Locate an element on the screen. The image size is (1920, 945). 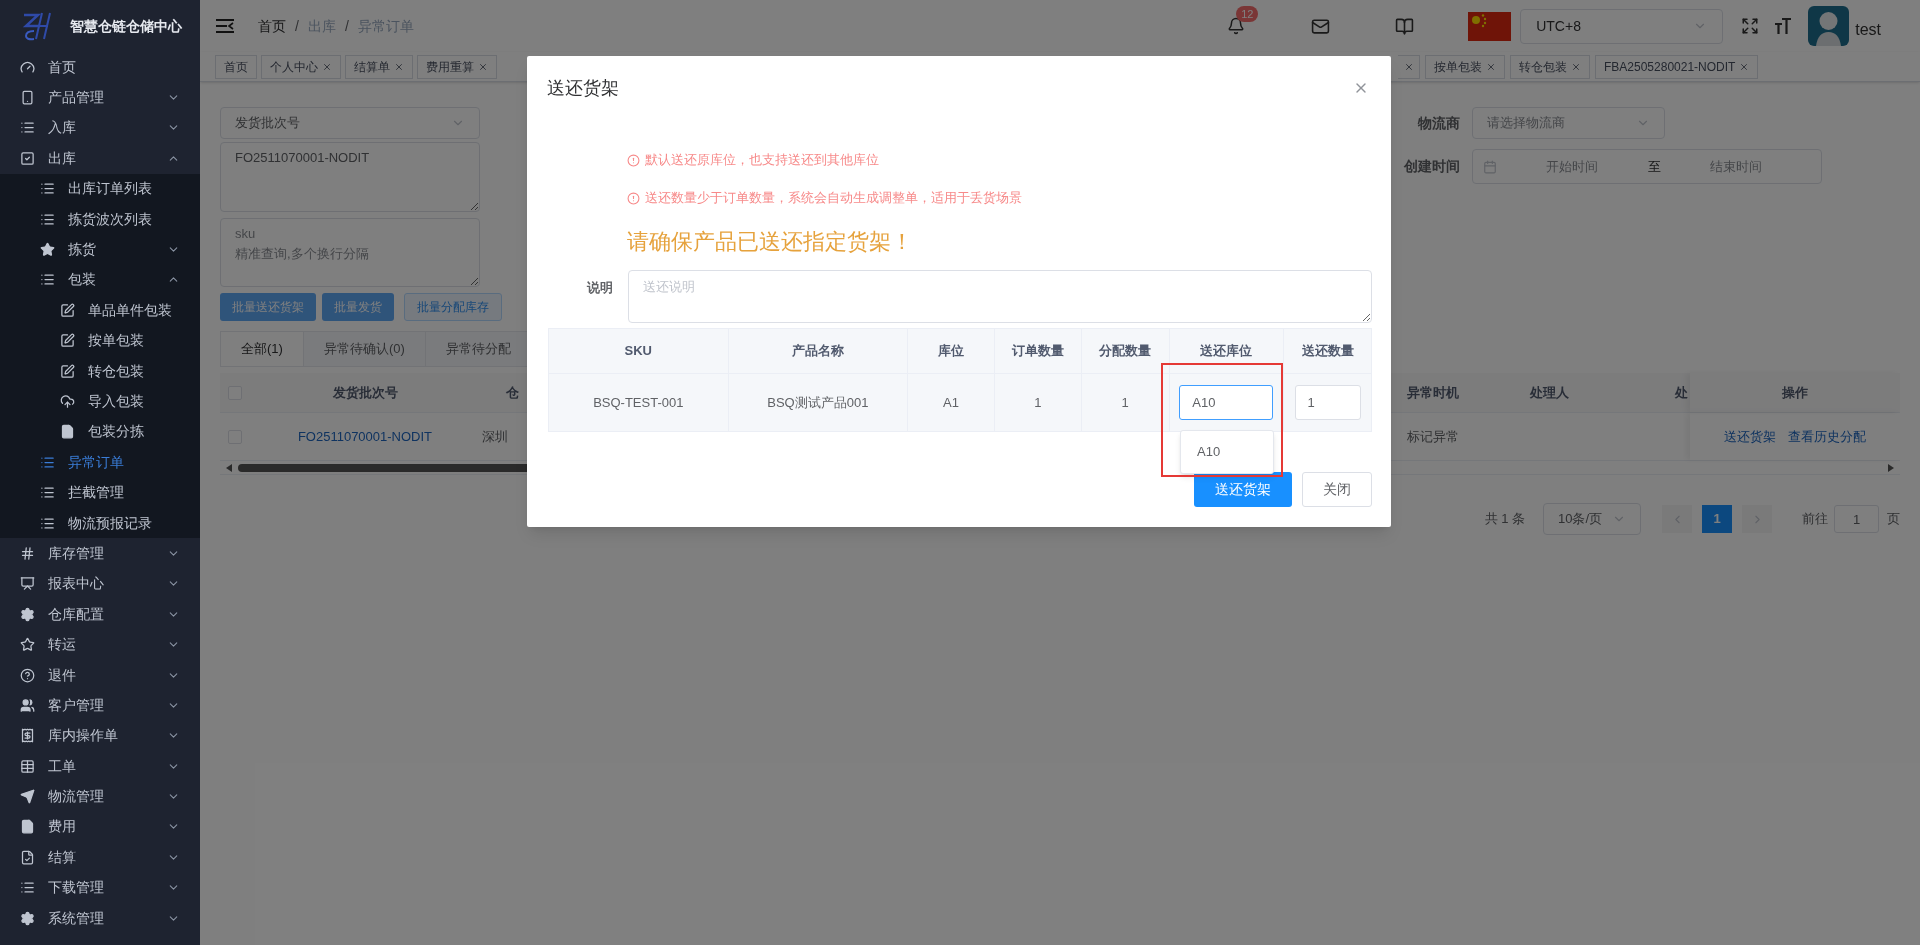
quantity-field: 1 is located at coordinates (1327, 402).